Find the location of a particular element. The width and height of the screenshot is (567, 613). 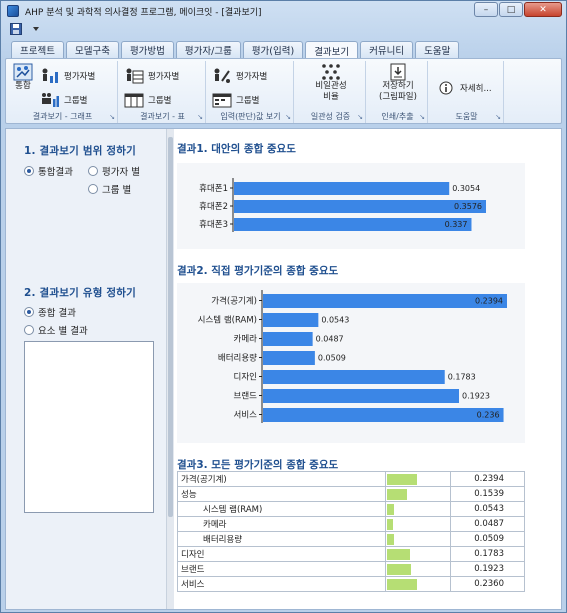

tab-model: 모델구축 is located at coordinates (92, 49).